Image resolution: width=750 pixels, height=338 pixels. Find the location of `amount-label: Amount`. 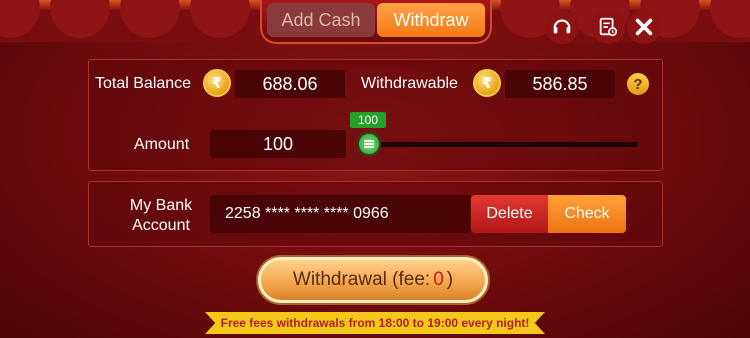

amount-label: Amount is located at coordinates (162, 144).